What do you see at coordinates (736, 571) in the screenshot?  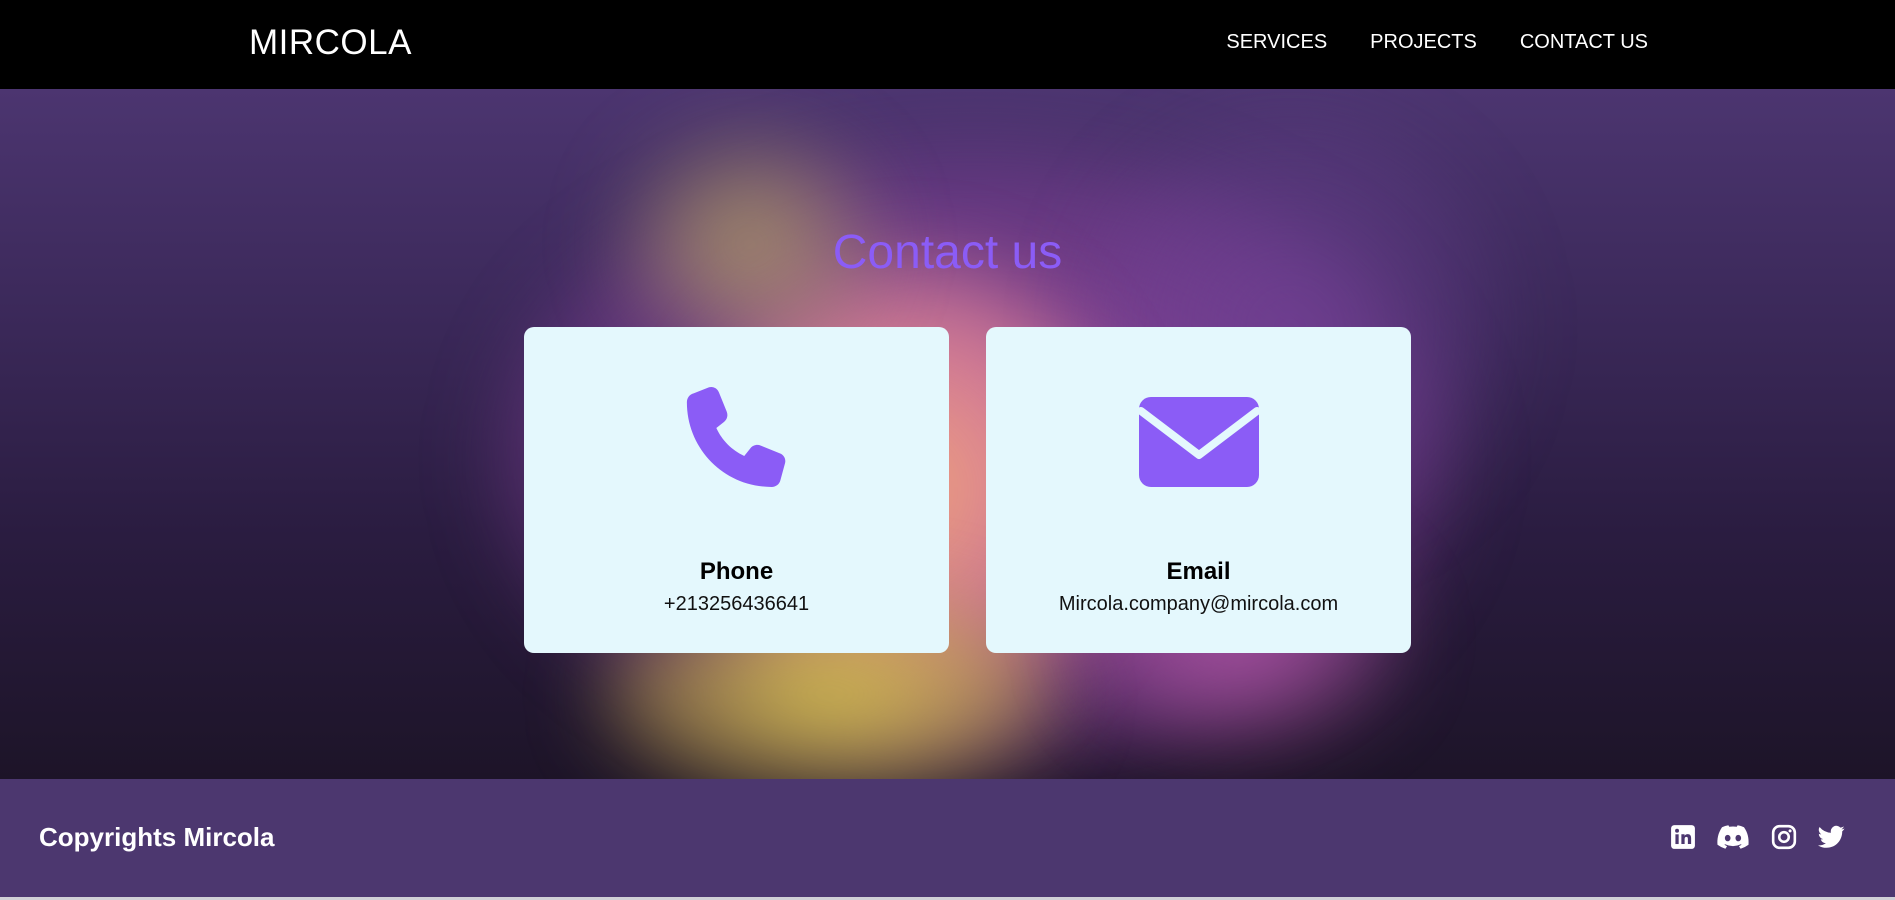 I see `phone-label: Phone` at bounding box center [736, 571].